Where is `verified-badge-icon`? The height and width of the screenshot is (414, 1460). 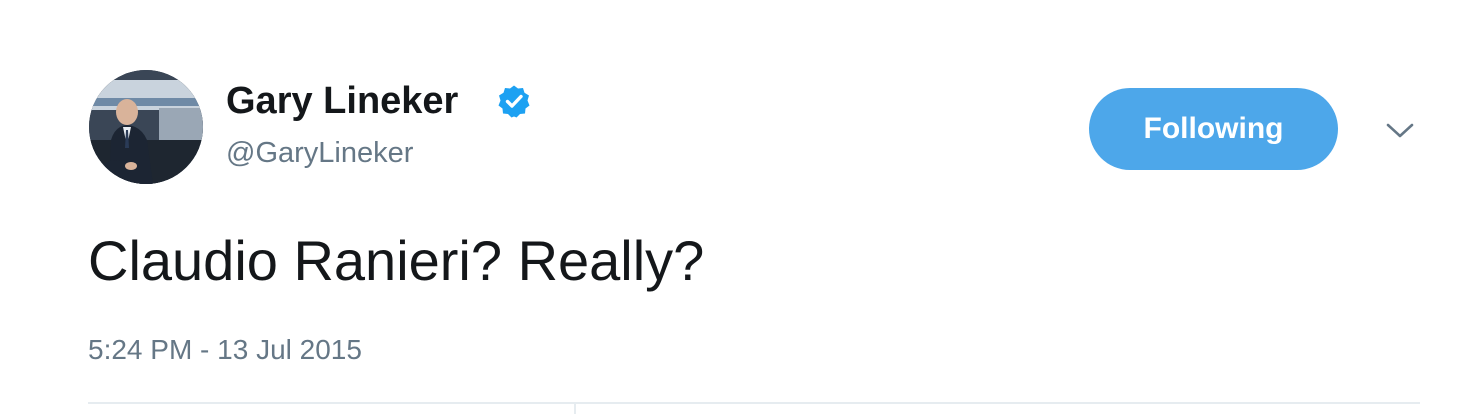
verified-badge-icon is located at coordinates (514, 101).